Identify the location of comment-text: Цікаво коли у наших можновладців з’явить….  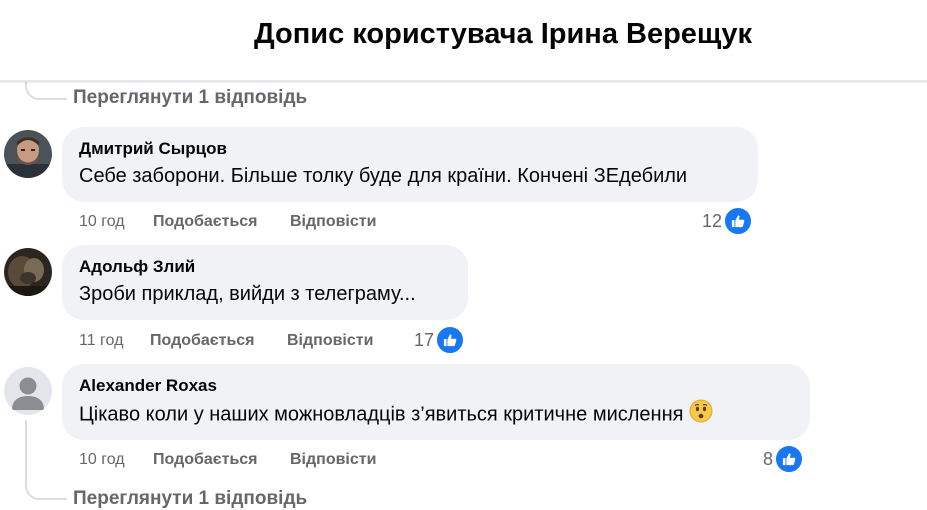
(381, 414).